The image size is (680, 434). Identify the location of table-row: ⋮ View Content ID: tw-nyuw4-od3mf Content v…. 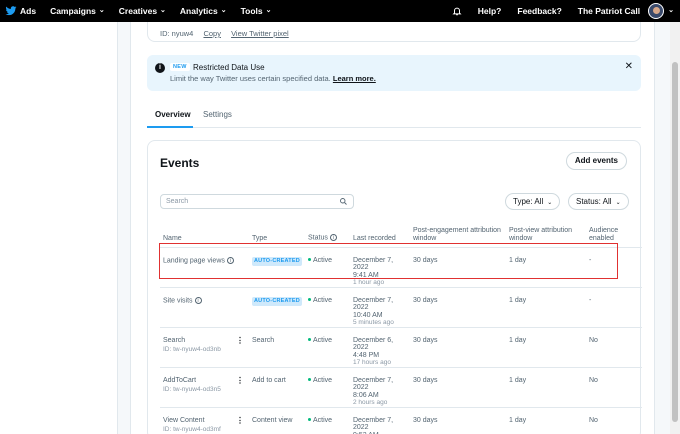
(401, 420).